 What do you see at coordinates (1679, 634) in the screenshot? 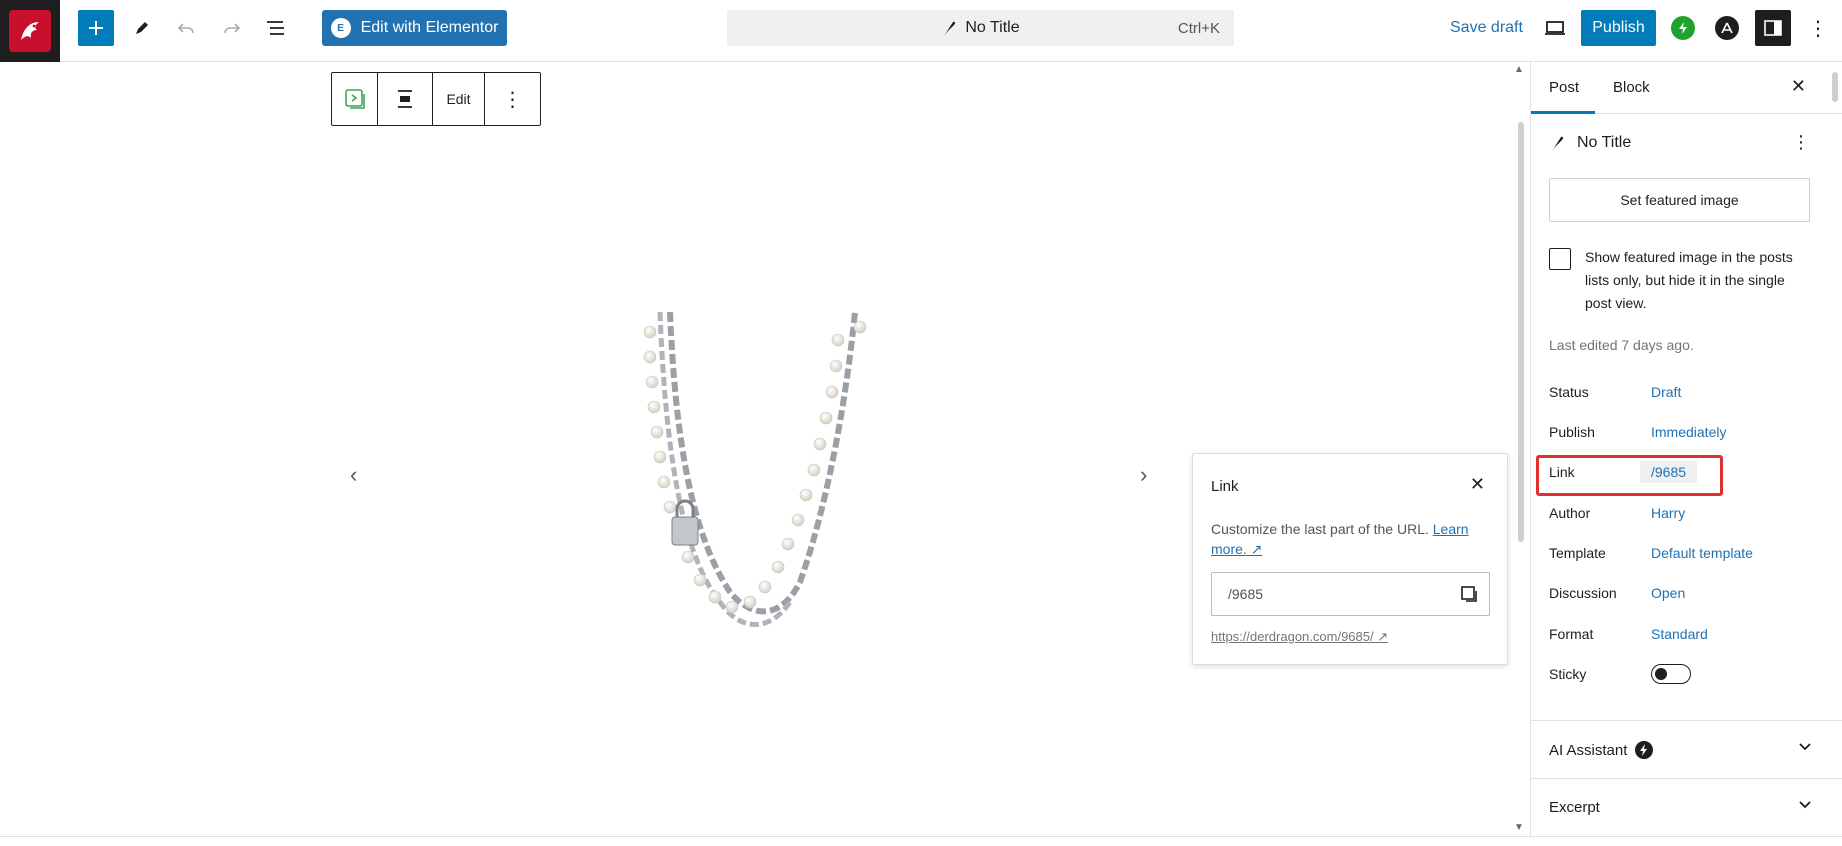
I see `format-value: Standard` at bounding box center [1679, 634].